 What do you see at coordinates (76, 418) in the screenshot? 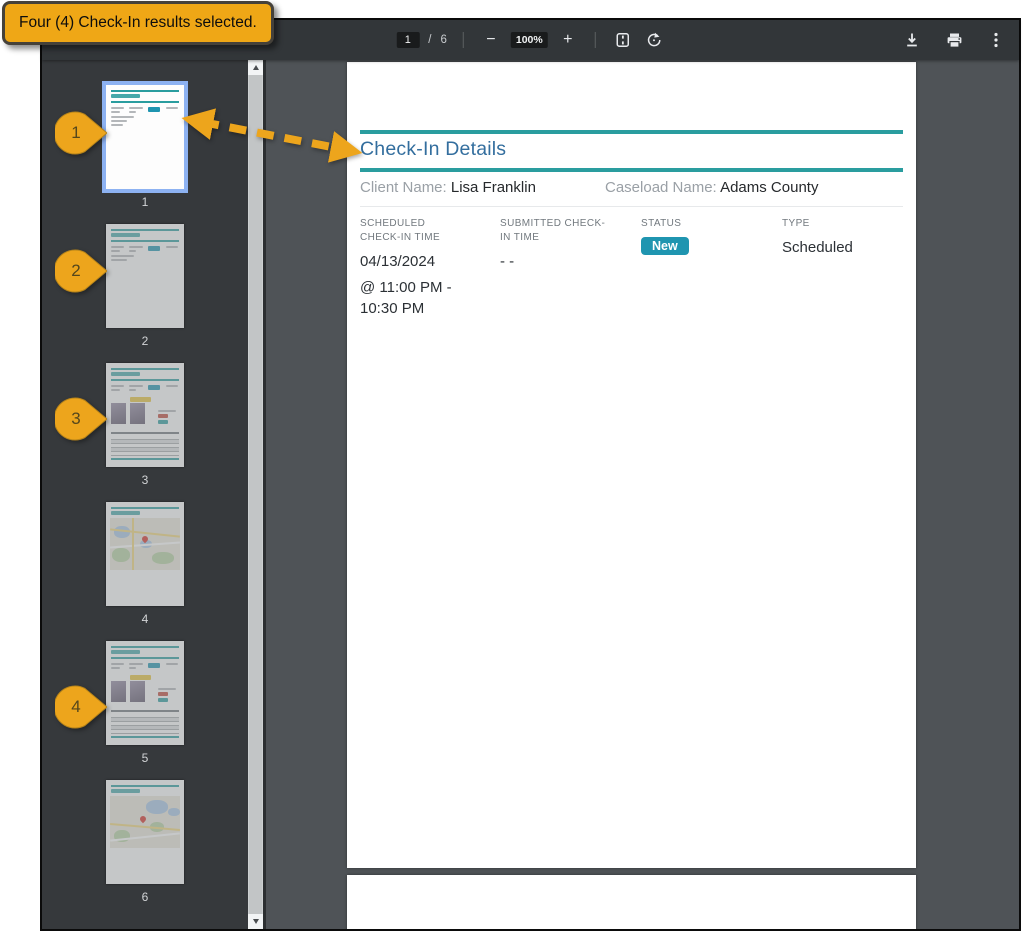
I see `marker-number: 3` at bounding box center [76, 418].